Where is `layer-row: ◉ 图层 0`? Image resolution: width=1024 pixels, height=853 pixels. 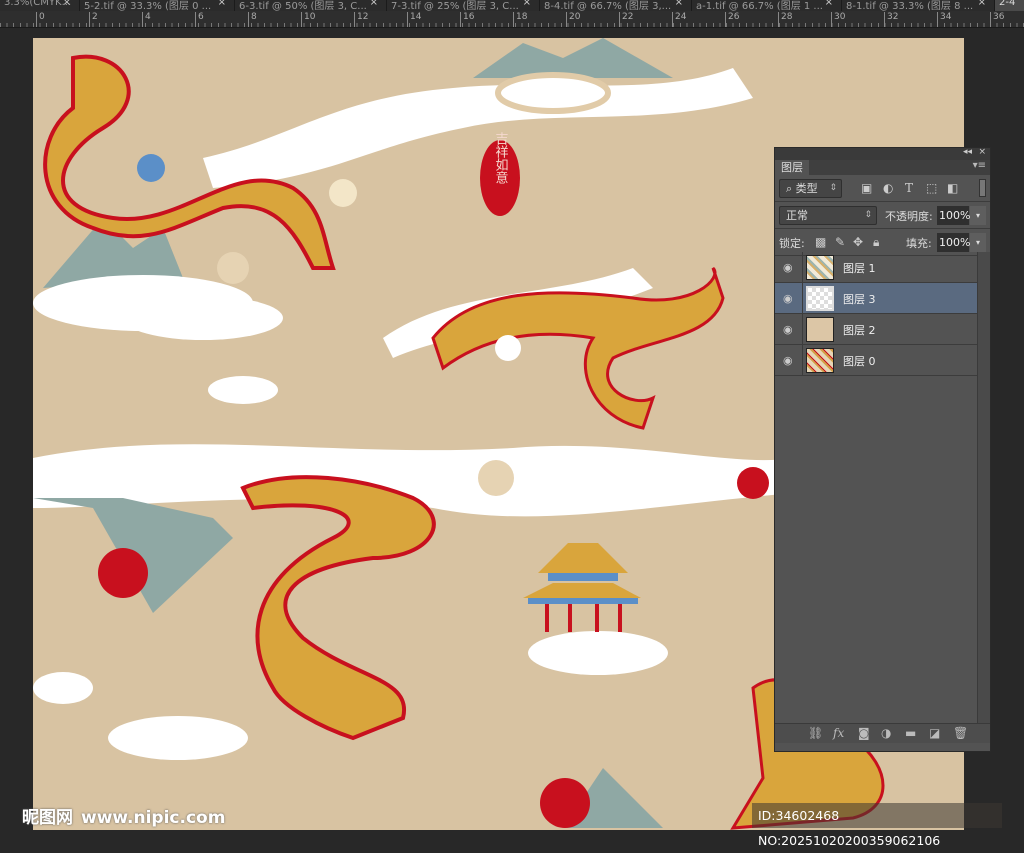
layer-row: ◉ 图层 0 is located at coordinates (876, 360).